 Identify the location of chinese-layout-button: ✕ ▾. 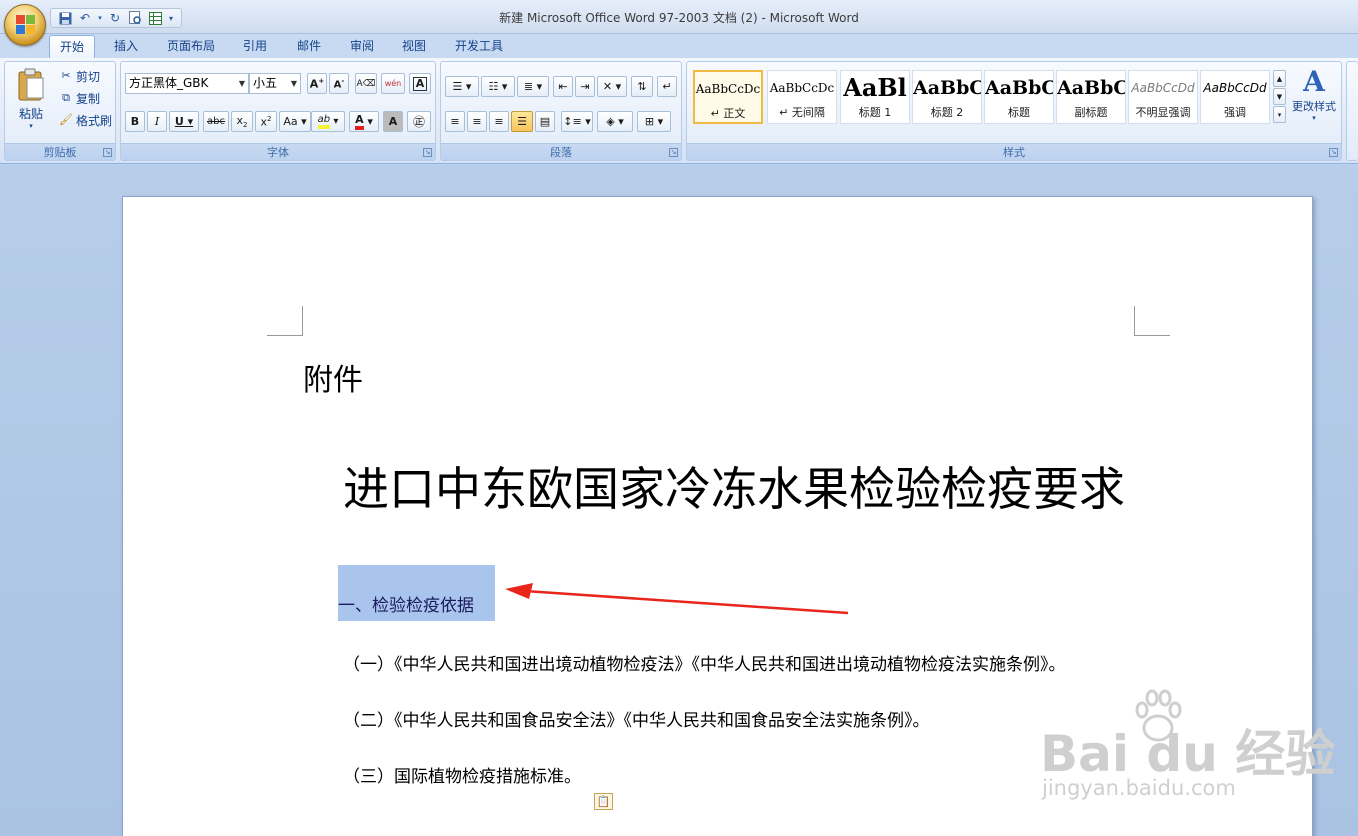
(612, 86).